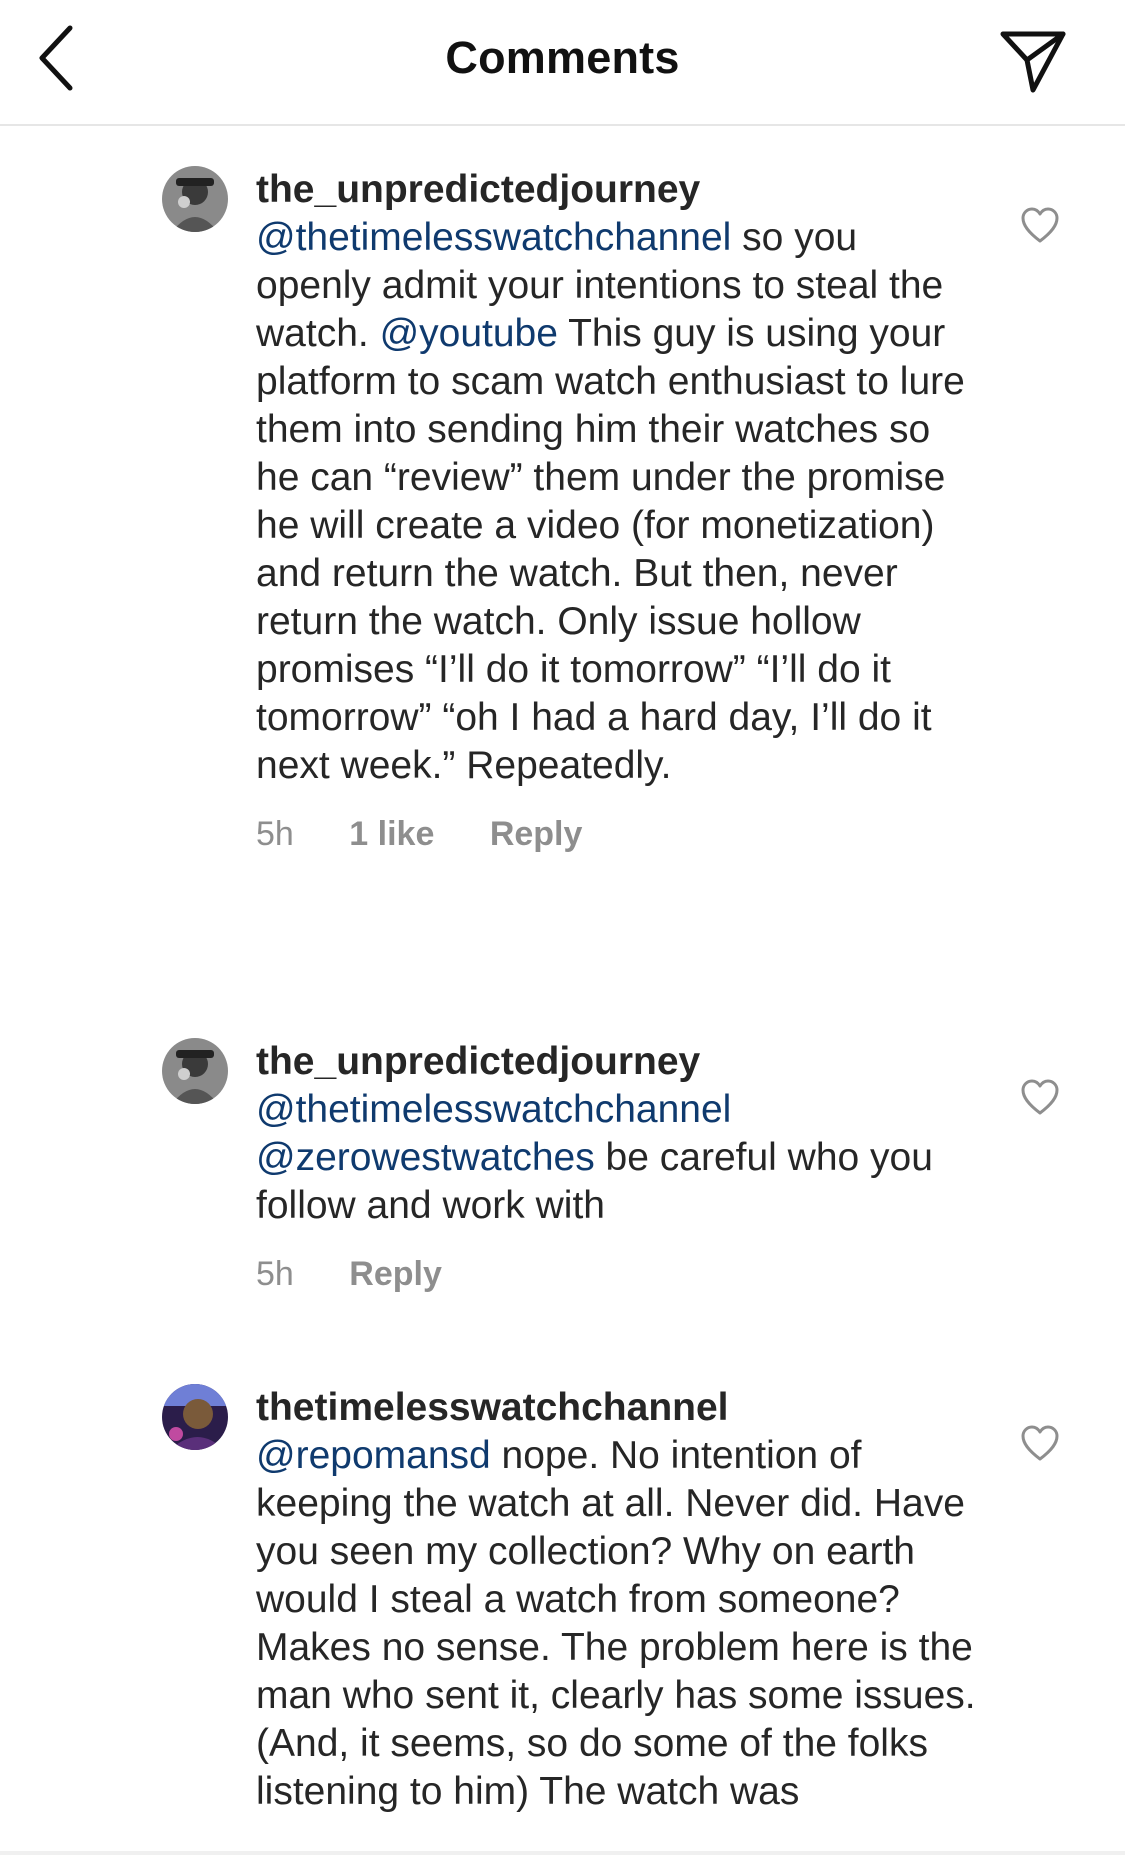 The height and width of the screenshot is (1855, 1125). What do you see at coordinates (562, 1853) in the screenshot?
I see `bottom-divider` at bounding box center [562, 1853].